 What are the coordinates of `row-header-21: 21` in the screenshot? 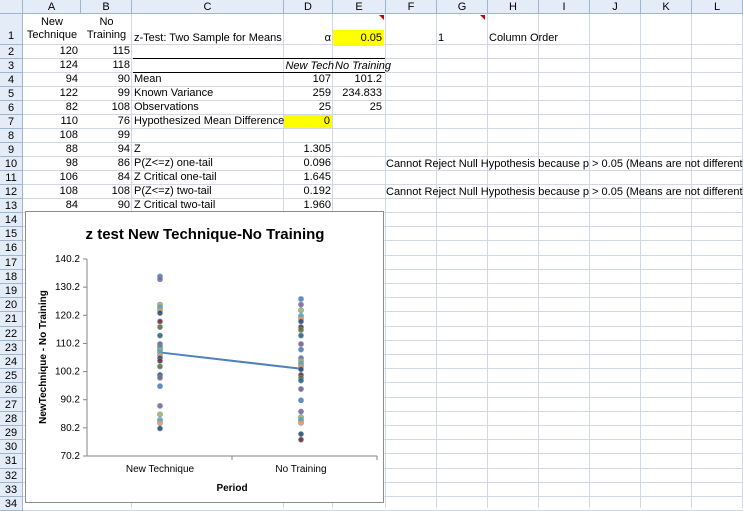 It's located at (11, 319).